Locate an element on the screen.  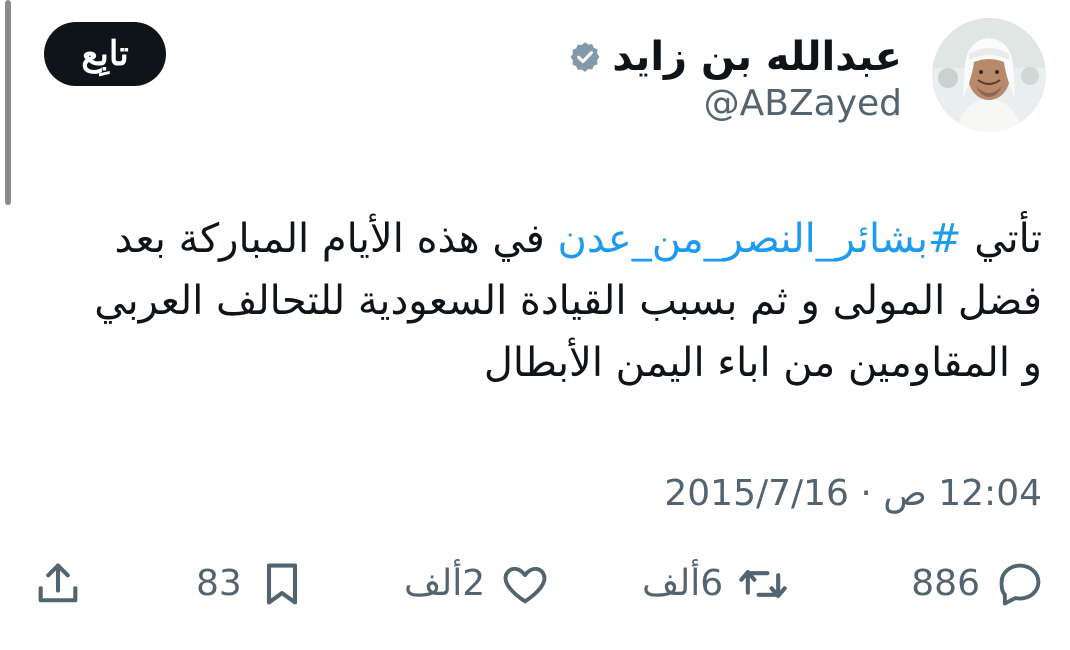
retweet-button: 6ألف is located at coordinates (715, 584).